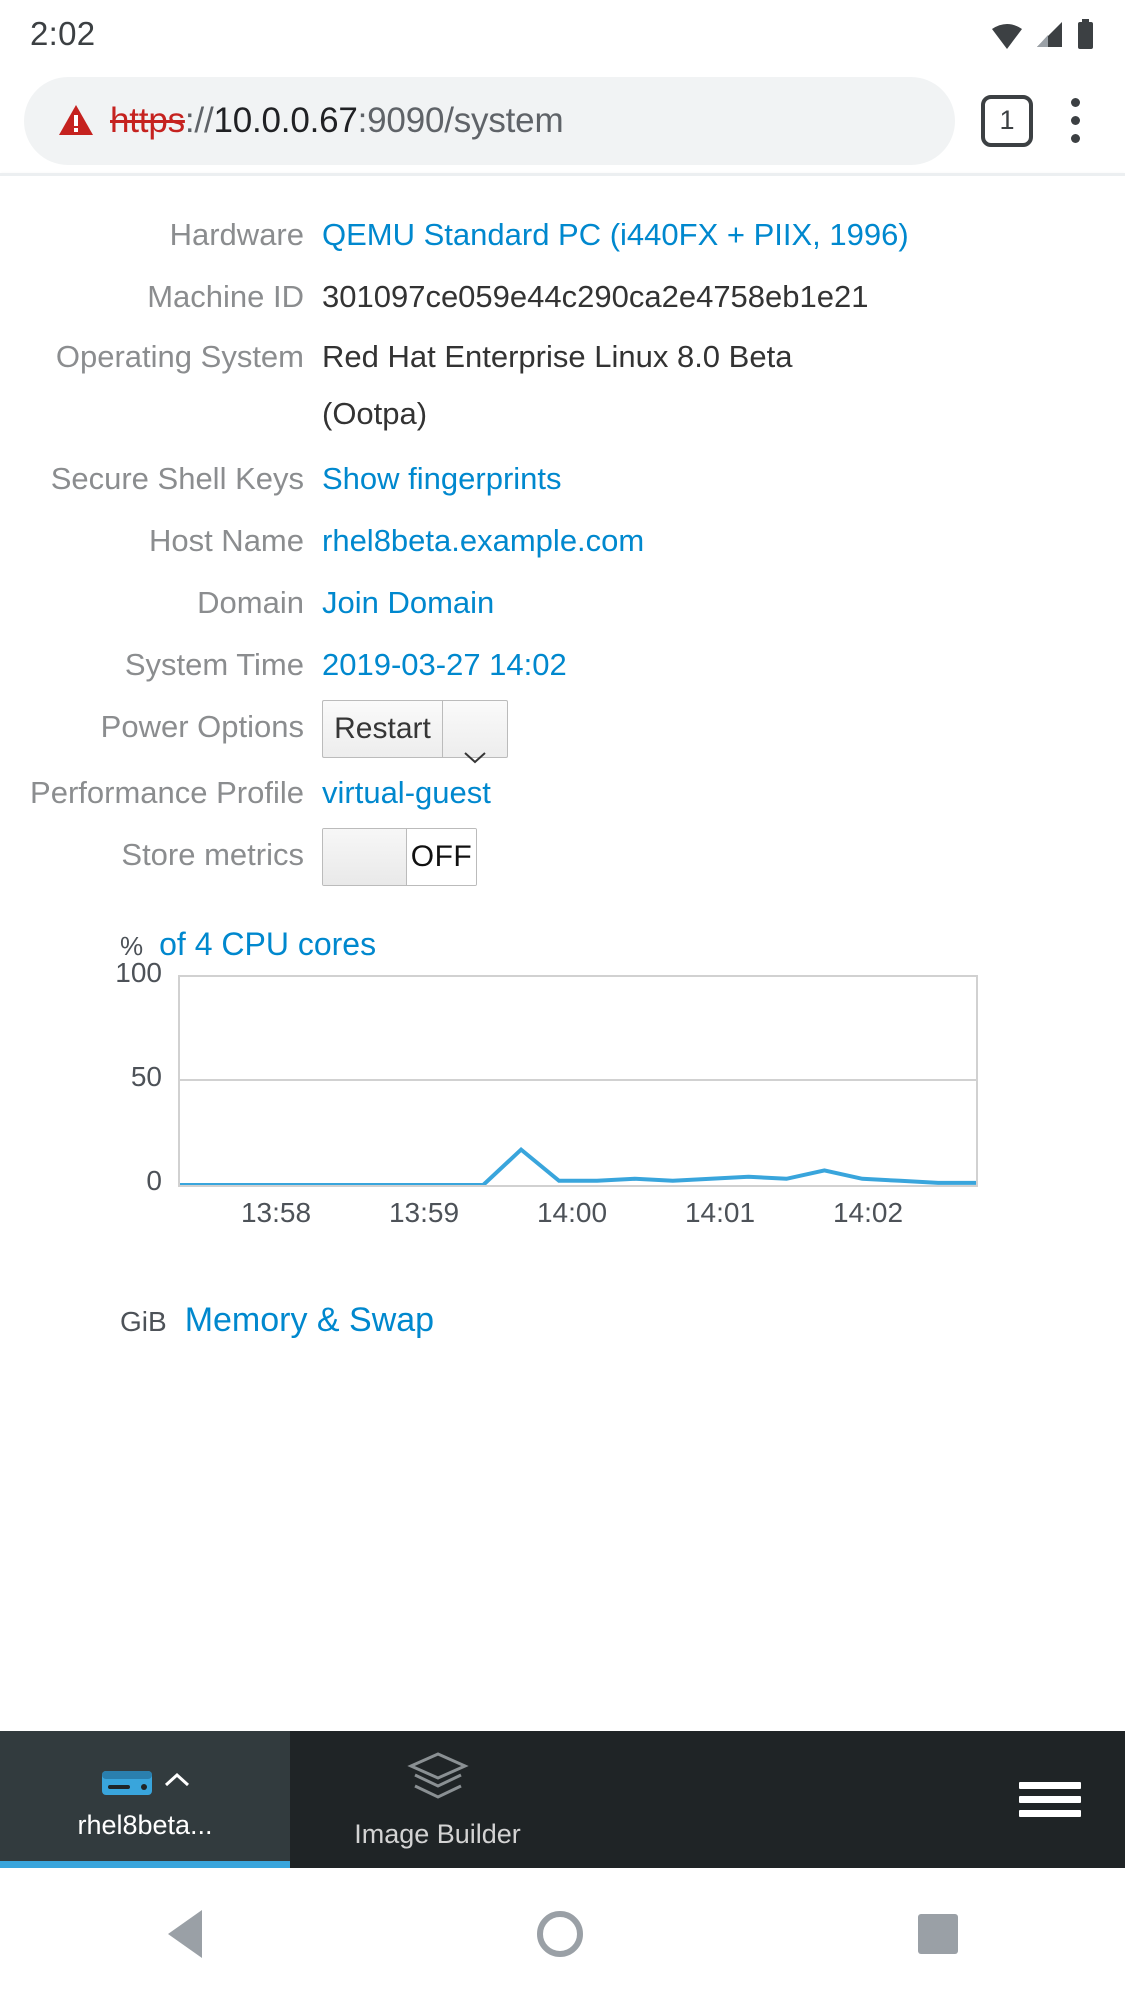 This screenshot has width=1125, height=1999. Describe the element at coordinates (1007, 120) in the screenshot. I see `tab-counter-button: 1` at that location.